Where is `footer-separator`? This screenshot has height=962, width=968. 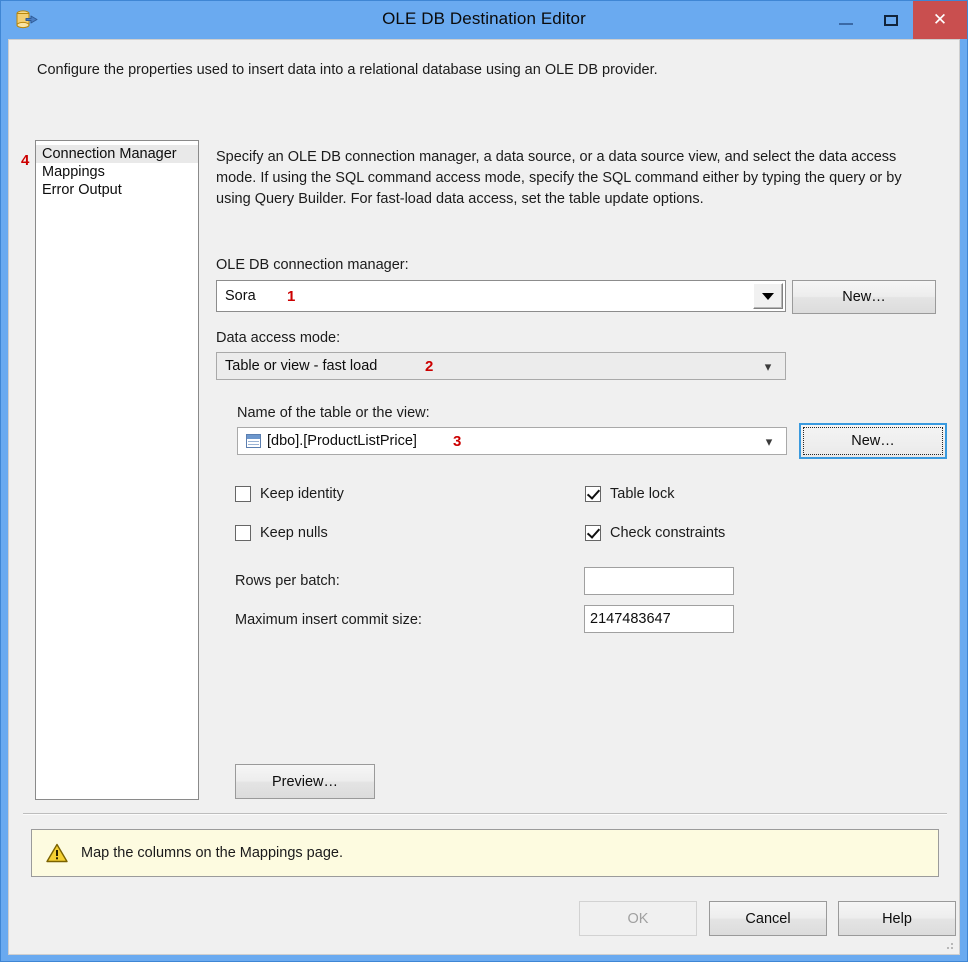 footer-separator is located at coordinates (485, 813).